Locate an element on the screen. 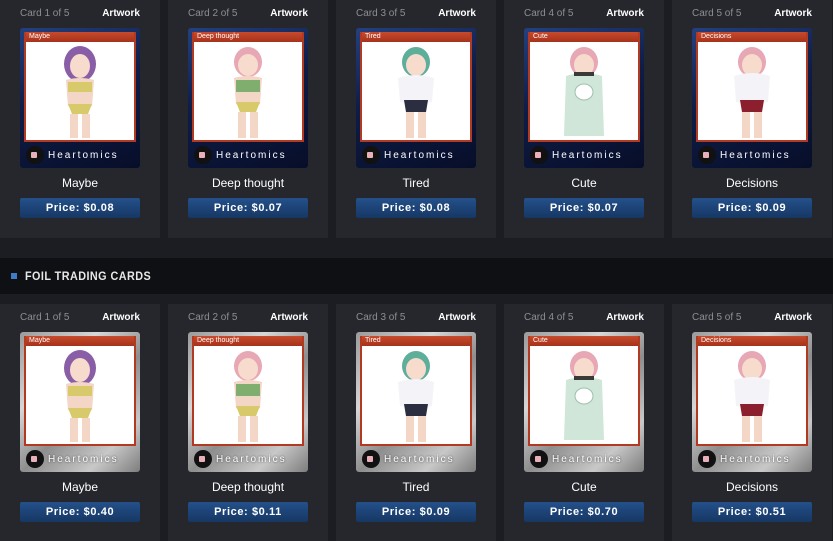  card-count: Card 5 of 5 is located at coordinates (717, 317).